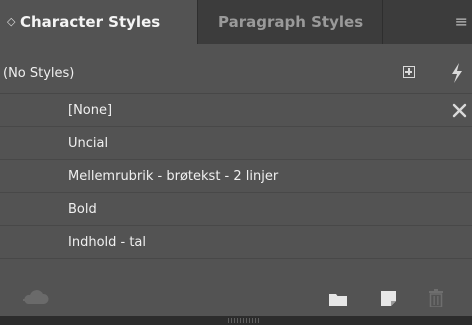  Describe the element at coordinates (409, 72) in the screenshot. I see `new-style-group-icon` at that location.